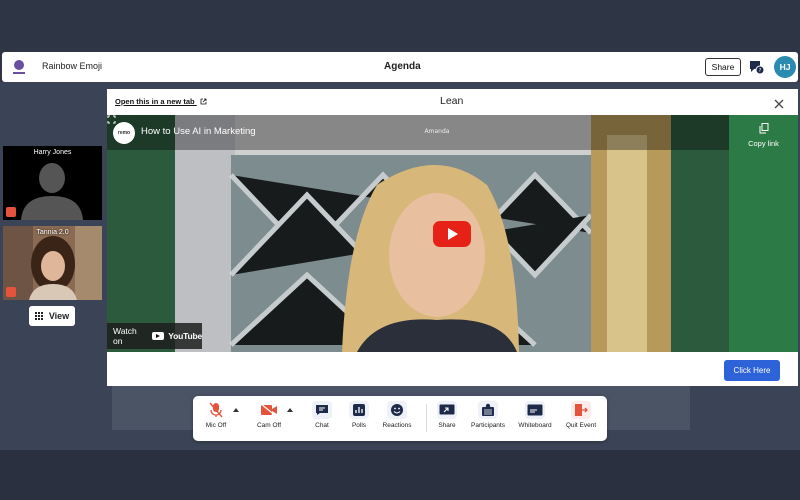  I want to click on reactions-icon, so click(397, 410).